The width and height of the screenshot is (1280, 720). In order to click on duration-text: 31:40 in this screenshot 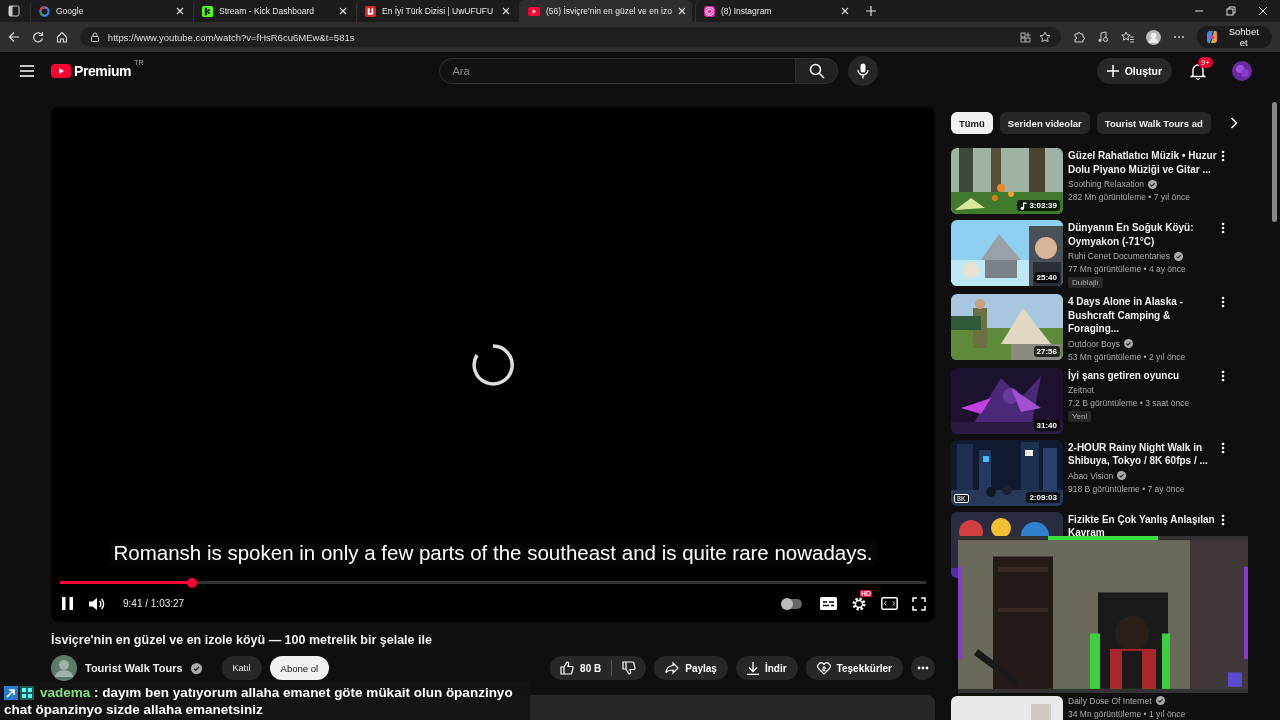, I will do `click(1046, 425)`.